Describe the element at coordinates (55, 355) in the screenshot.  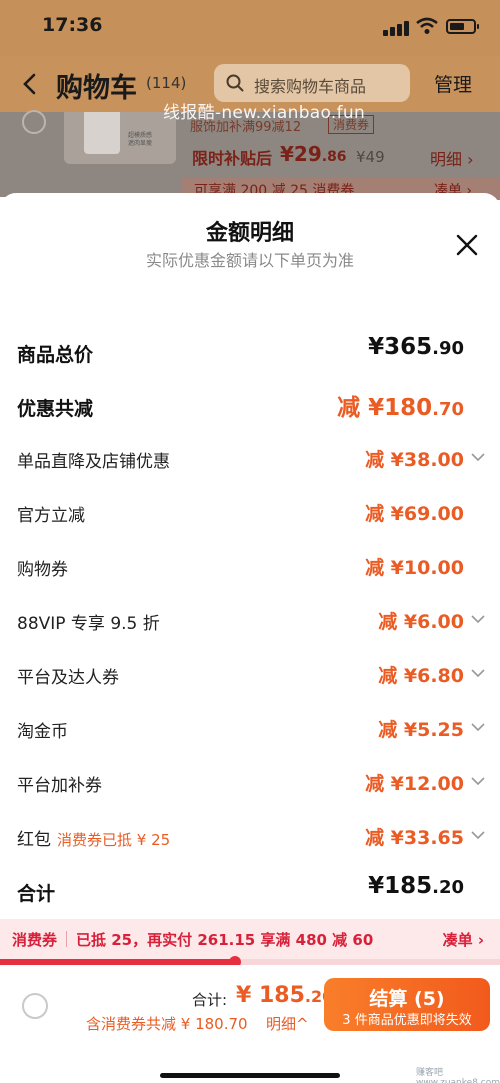
I see `row-label: 商品总价` at that location.